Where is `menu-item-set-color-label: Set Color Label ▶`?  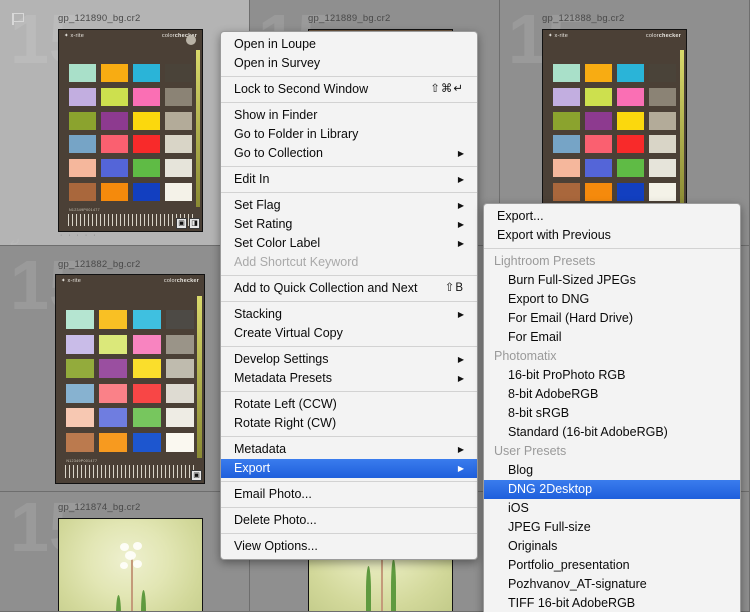 menu-item-set-color-label: Set Color Label ▶ is located at coordinates (349, 243).